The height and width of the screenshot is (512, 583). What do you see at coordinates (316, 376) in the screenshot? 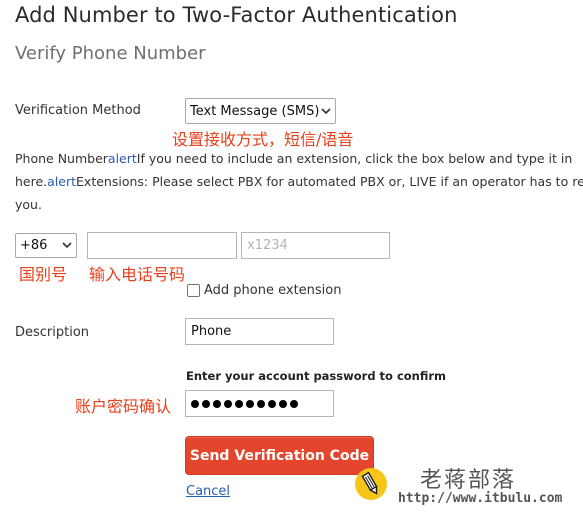
I see `password-label: Enter your account password to confirm` at bounding box center [316, 376].